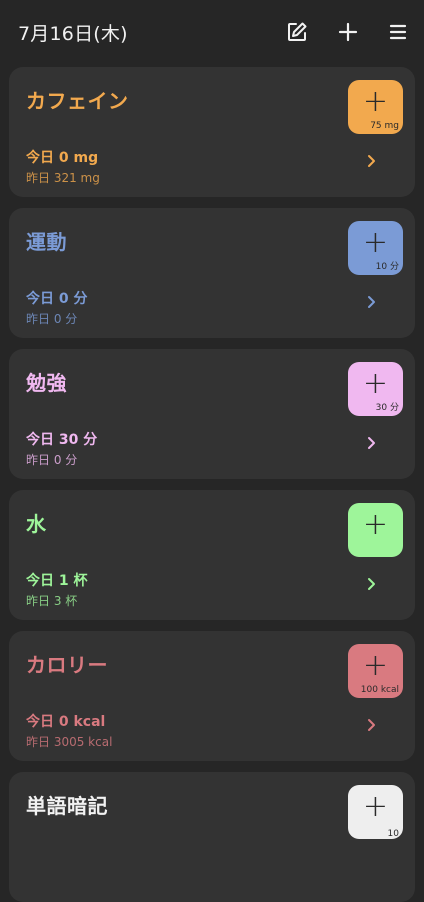 This screenshot has width=424, height=902. What do you see at coordinates (212, 132) in the screenshot?
I see `counter-card-caffeine: カフェイン + 75 mg 今日 0 mg 昨日 321 mg` at bounding box center [212, 132].